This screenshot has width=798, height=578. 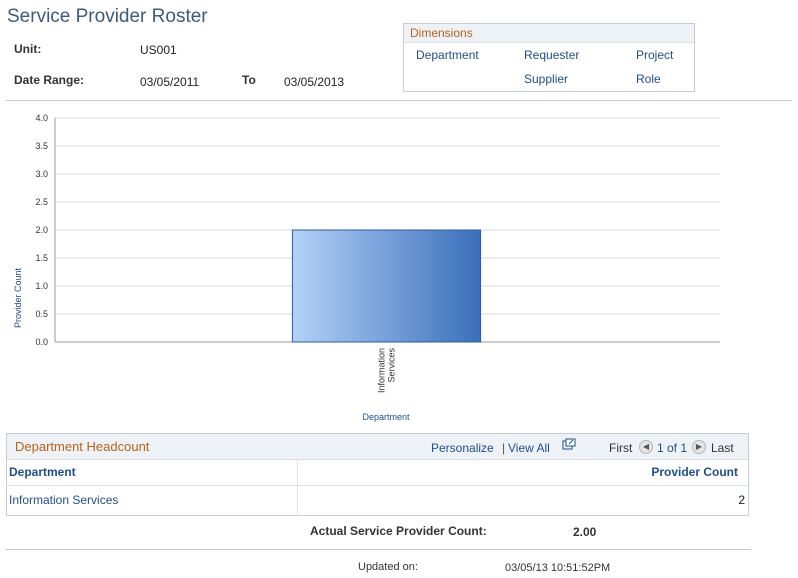 I want to click on grid-title: Department Headcount, so click(x=82, y=446).